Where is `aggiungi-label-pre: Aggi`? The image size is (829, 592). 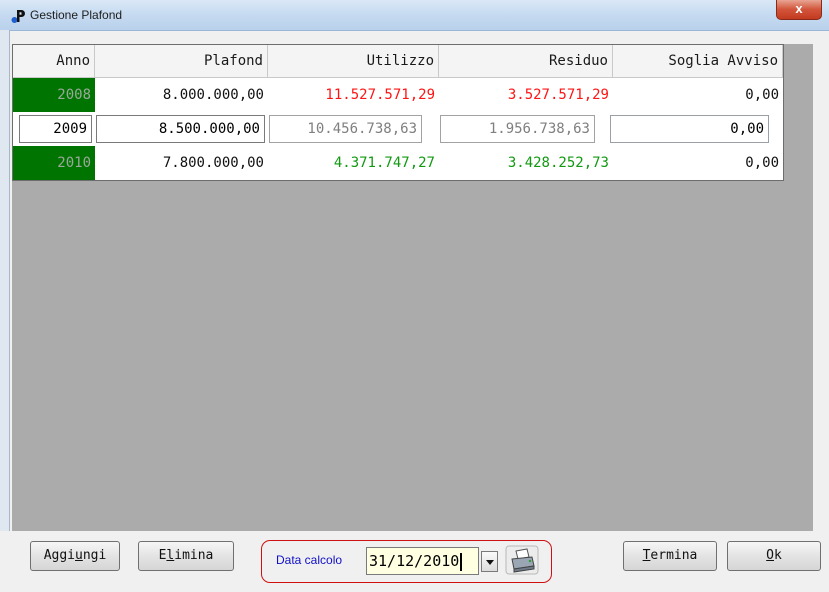 aggiungi-label-pre: Aggi is located at coordinates (59, 555).